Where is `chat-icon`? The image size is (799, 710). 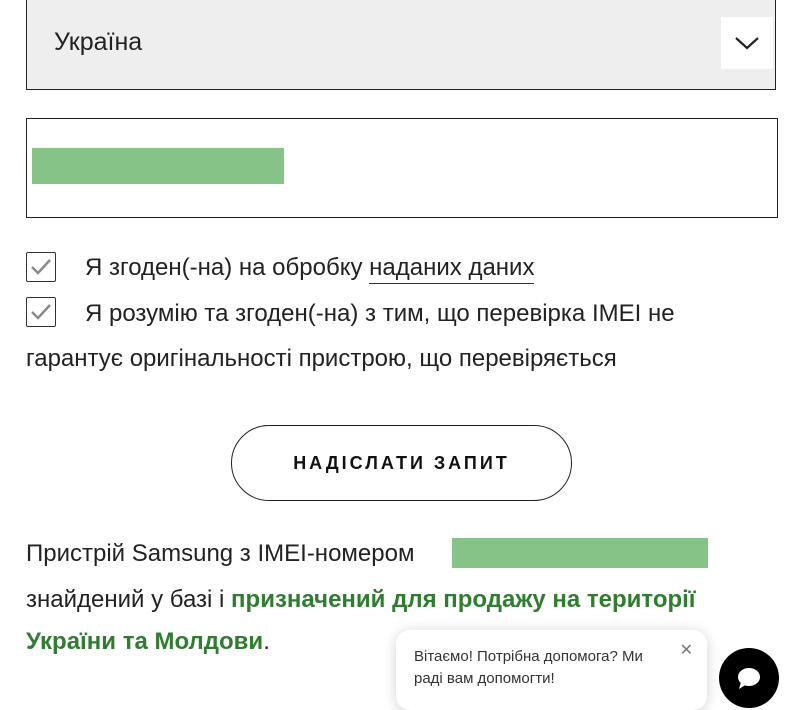
chat-icon is located at coordinates (749, 678).